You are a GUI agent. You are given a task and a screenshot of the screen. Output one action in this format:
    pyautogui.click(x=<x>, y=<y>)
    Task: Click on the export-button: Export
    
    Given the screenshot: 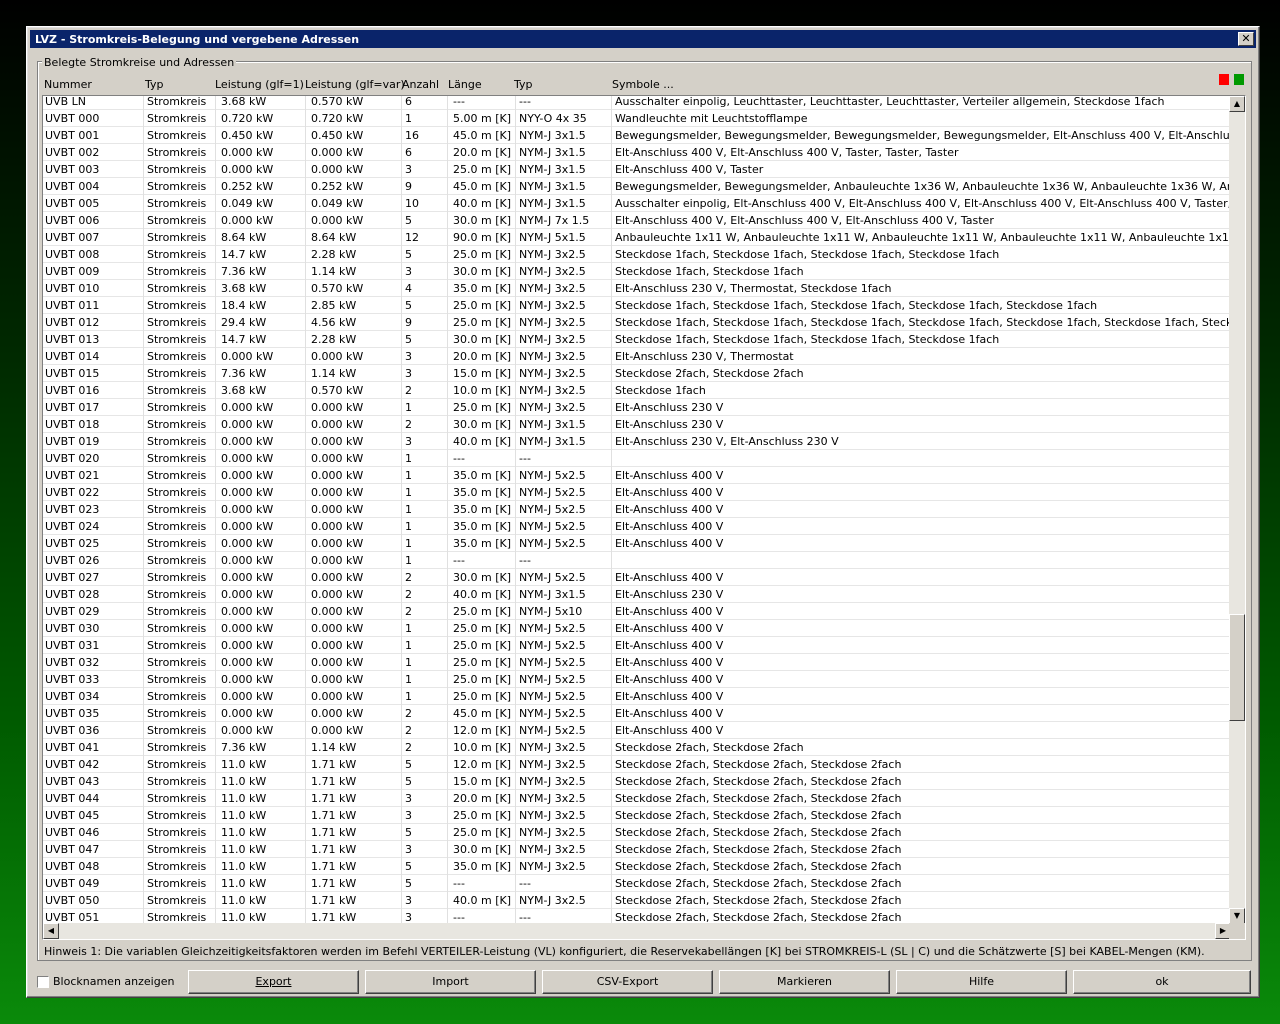 What is the action you would take?
    pyautogui.click(x=273, y=982)
    